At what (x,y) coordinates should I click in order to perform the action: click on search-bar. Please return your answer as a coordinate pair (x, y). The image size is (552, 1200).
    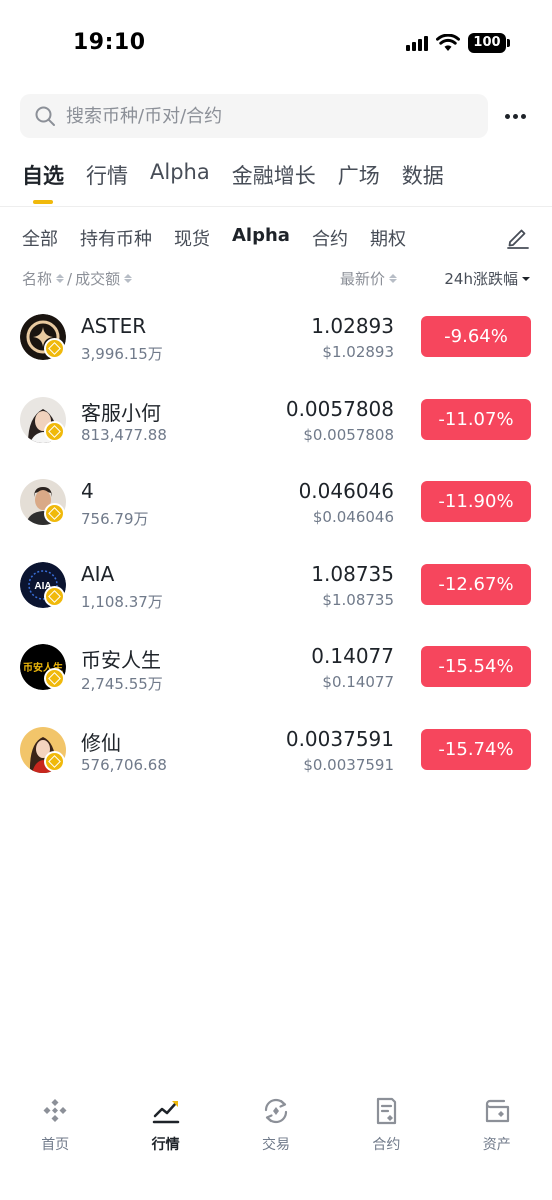
    Looking at the image, I should click on (254, 116).